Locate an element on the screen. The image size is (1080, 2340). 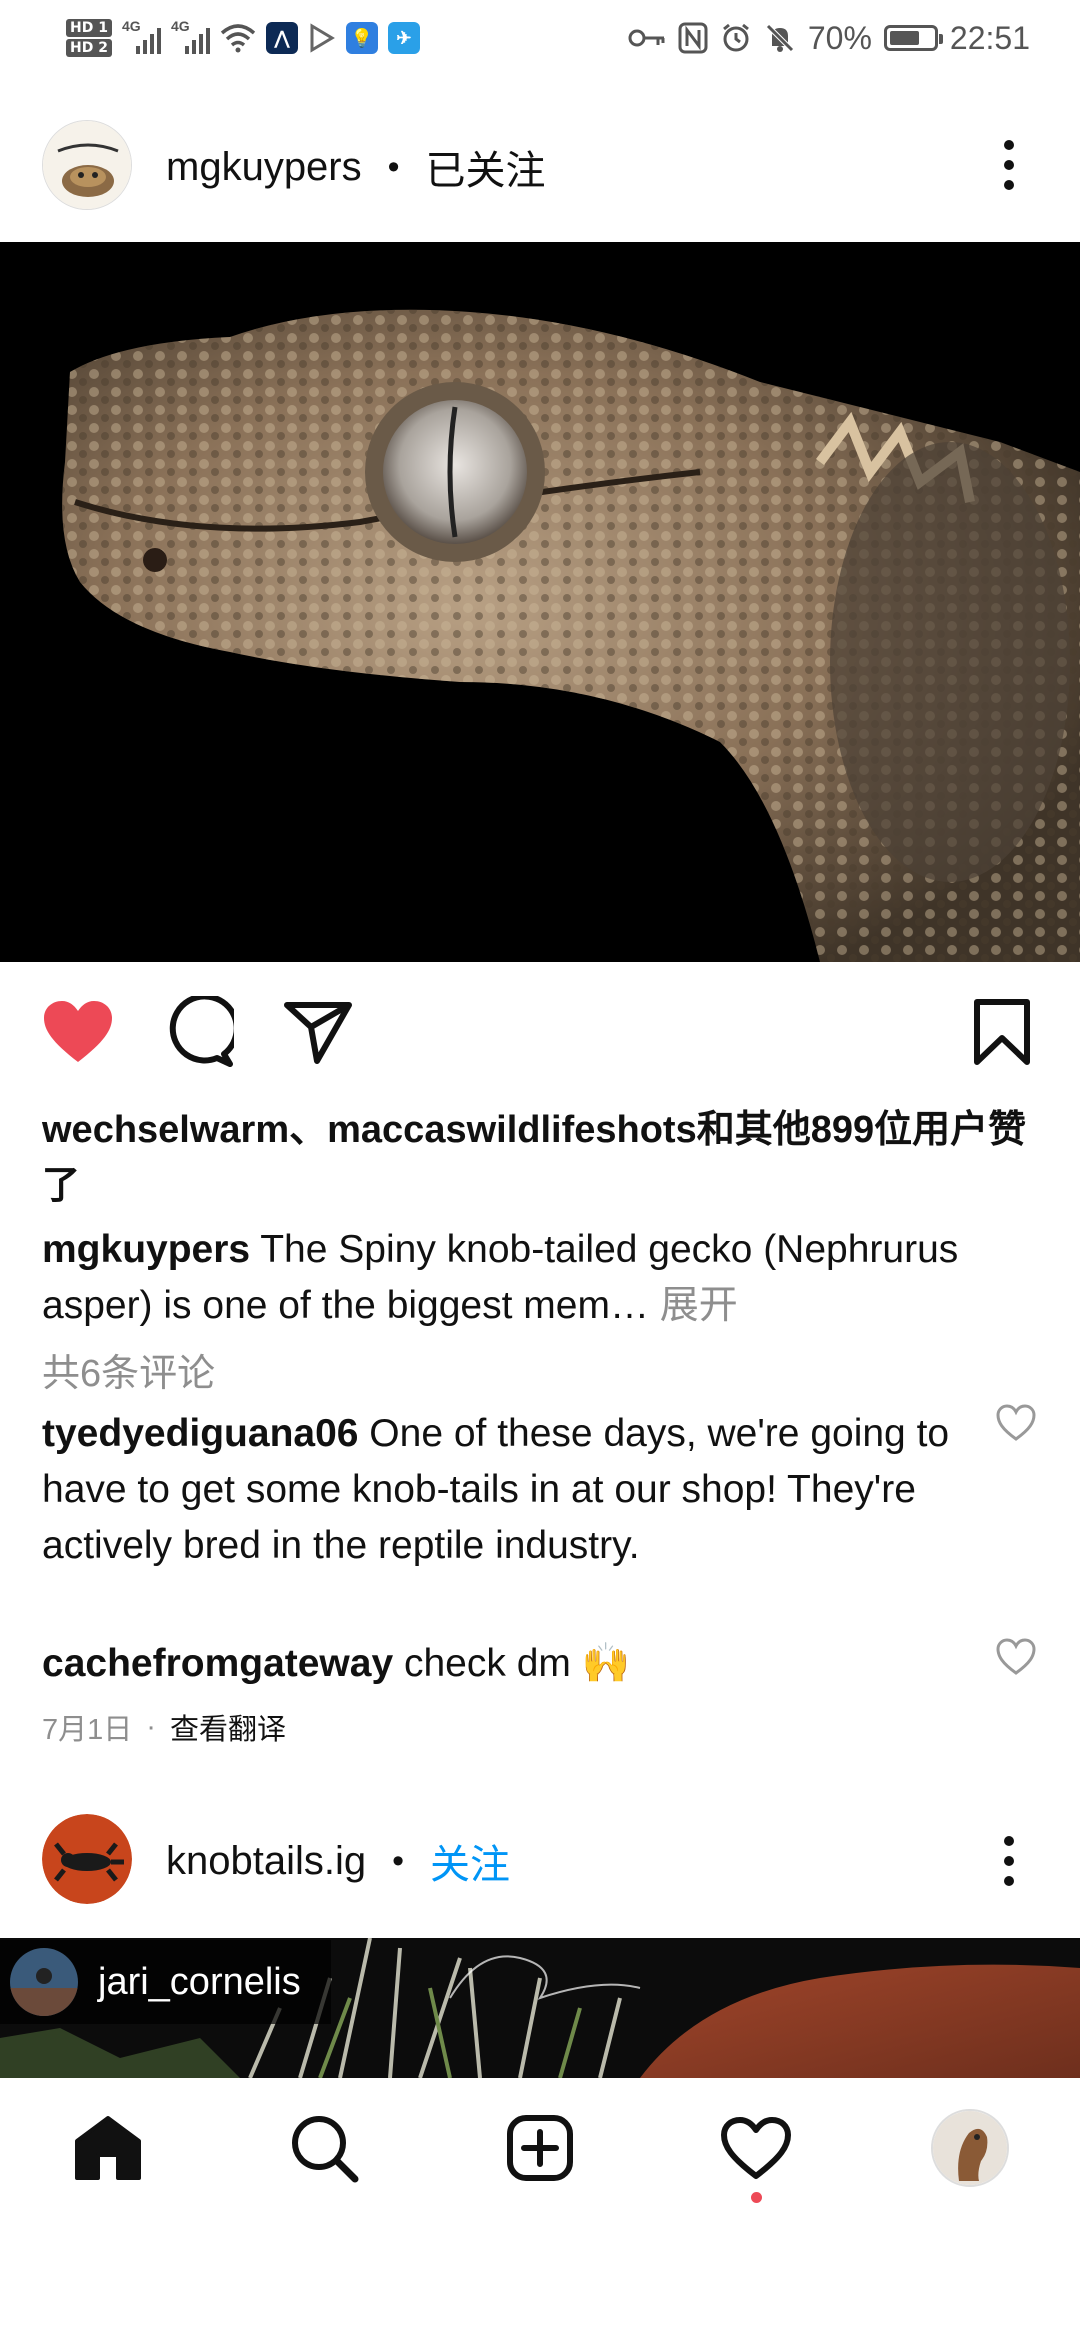
profile-avatar is located at coordinates (970, 2148).